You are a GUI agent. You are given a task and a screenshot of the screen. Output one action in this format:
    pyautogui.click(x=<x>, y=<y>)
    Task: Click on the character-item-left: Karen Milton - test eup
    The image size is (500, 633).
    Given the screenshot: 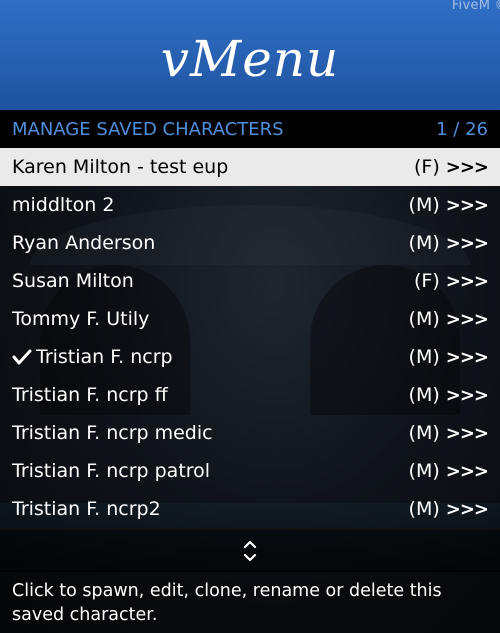 What is the action you would take?
    pyautogui.click(x=120, y=167)
    